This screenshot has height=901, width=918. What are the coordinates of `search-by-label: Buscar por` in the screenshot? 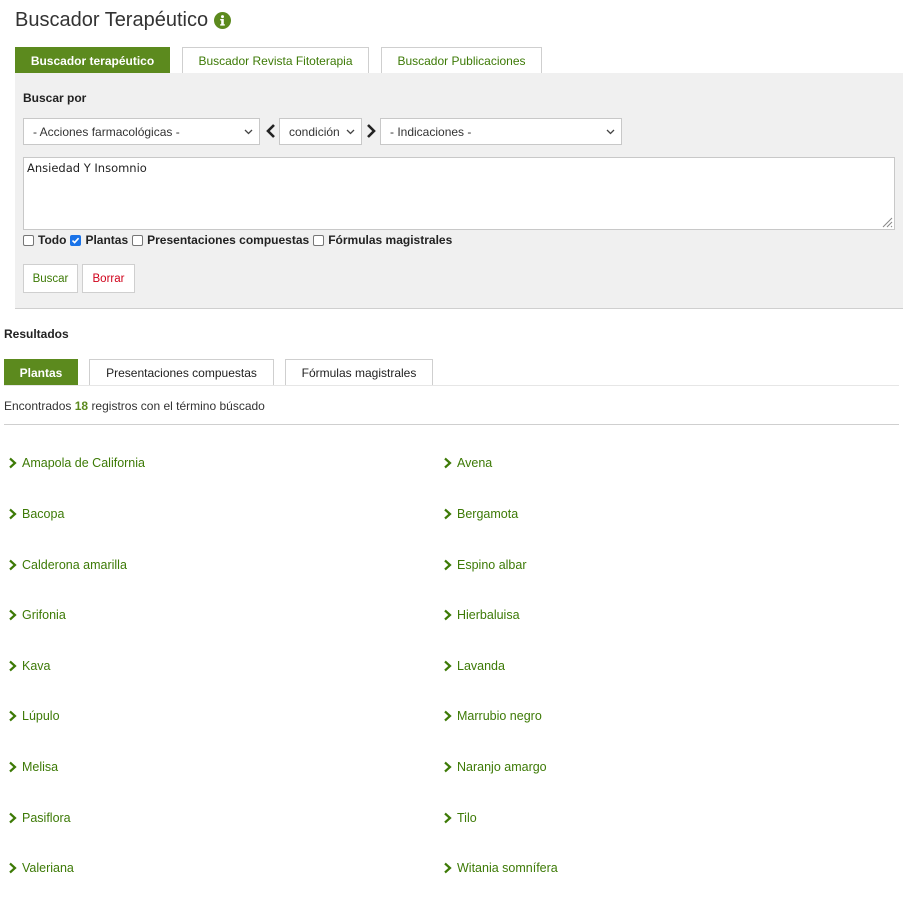 It's located at (55, 98).